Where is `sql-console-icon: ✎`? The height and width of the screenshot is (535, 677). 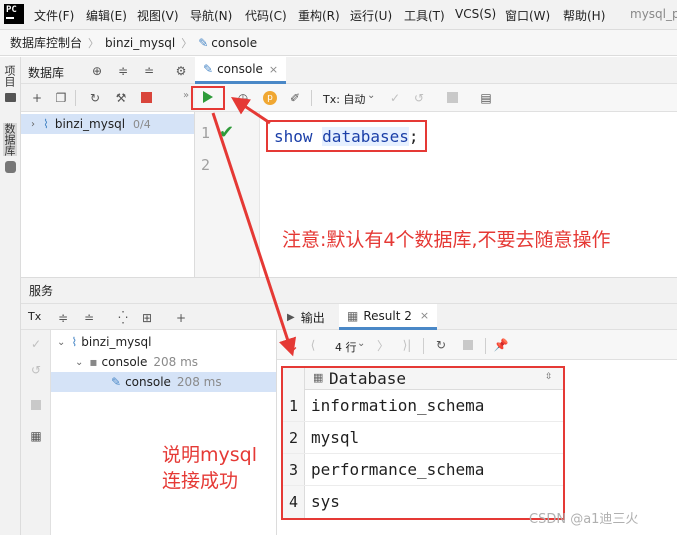 sql-console-icon: ✎ is located at coordinates (208, 69).